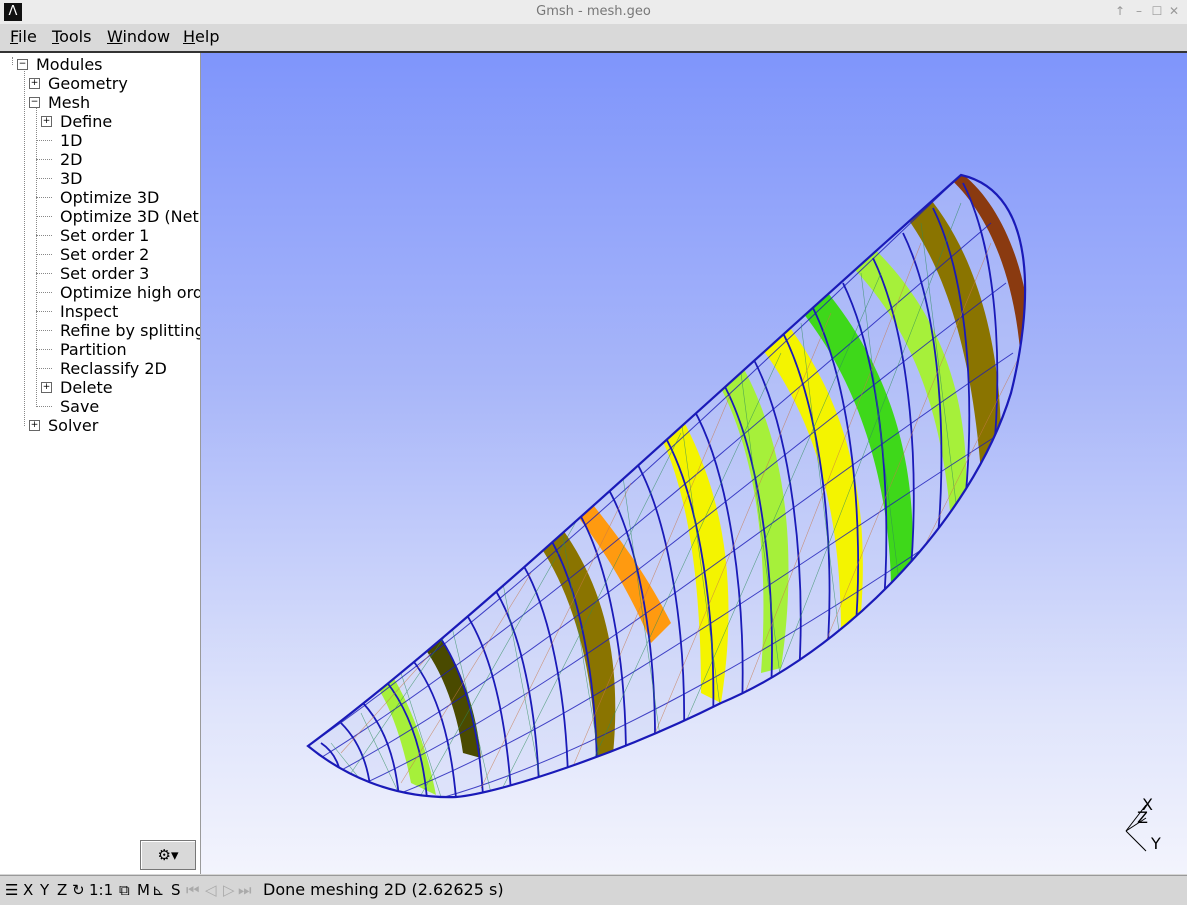  What do you see at coordinates (229, 890) in the screenshot?
I see `play-icon: ▷` at bounding box center [229, 890].